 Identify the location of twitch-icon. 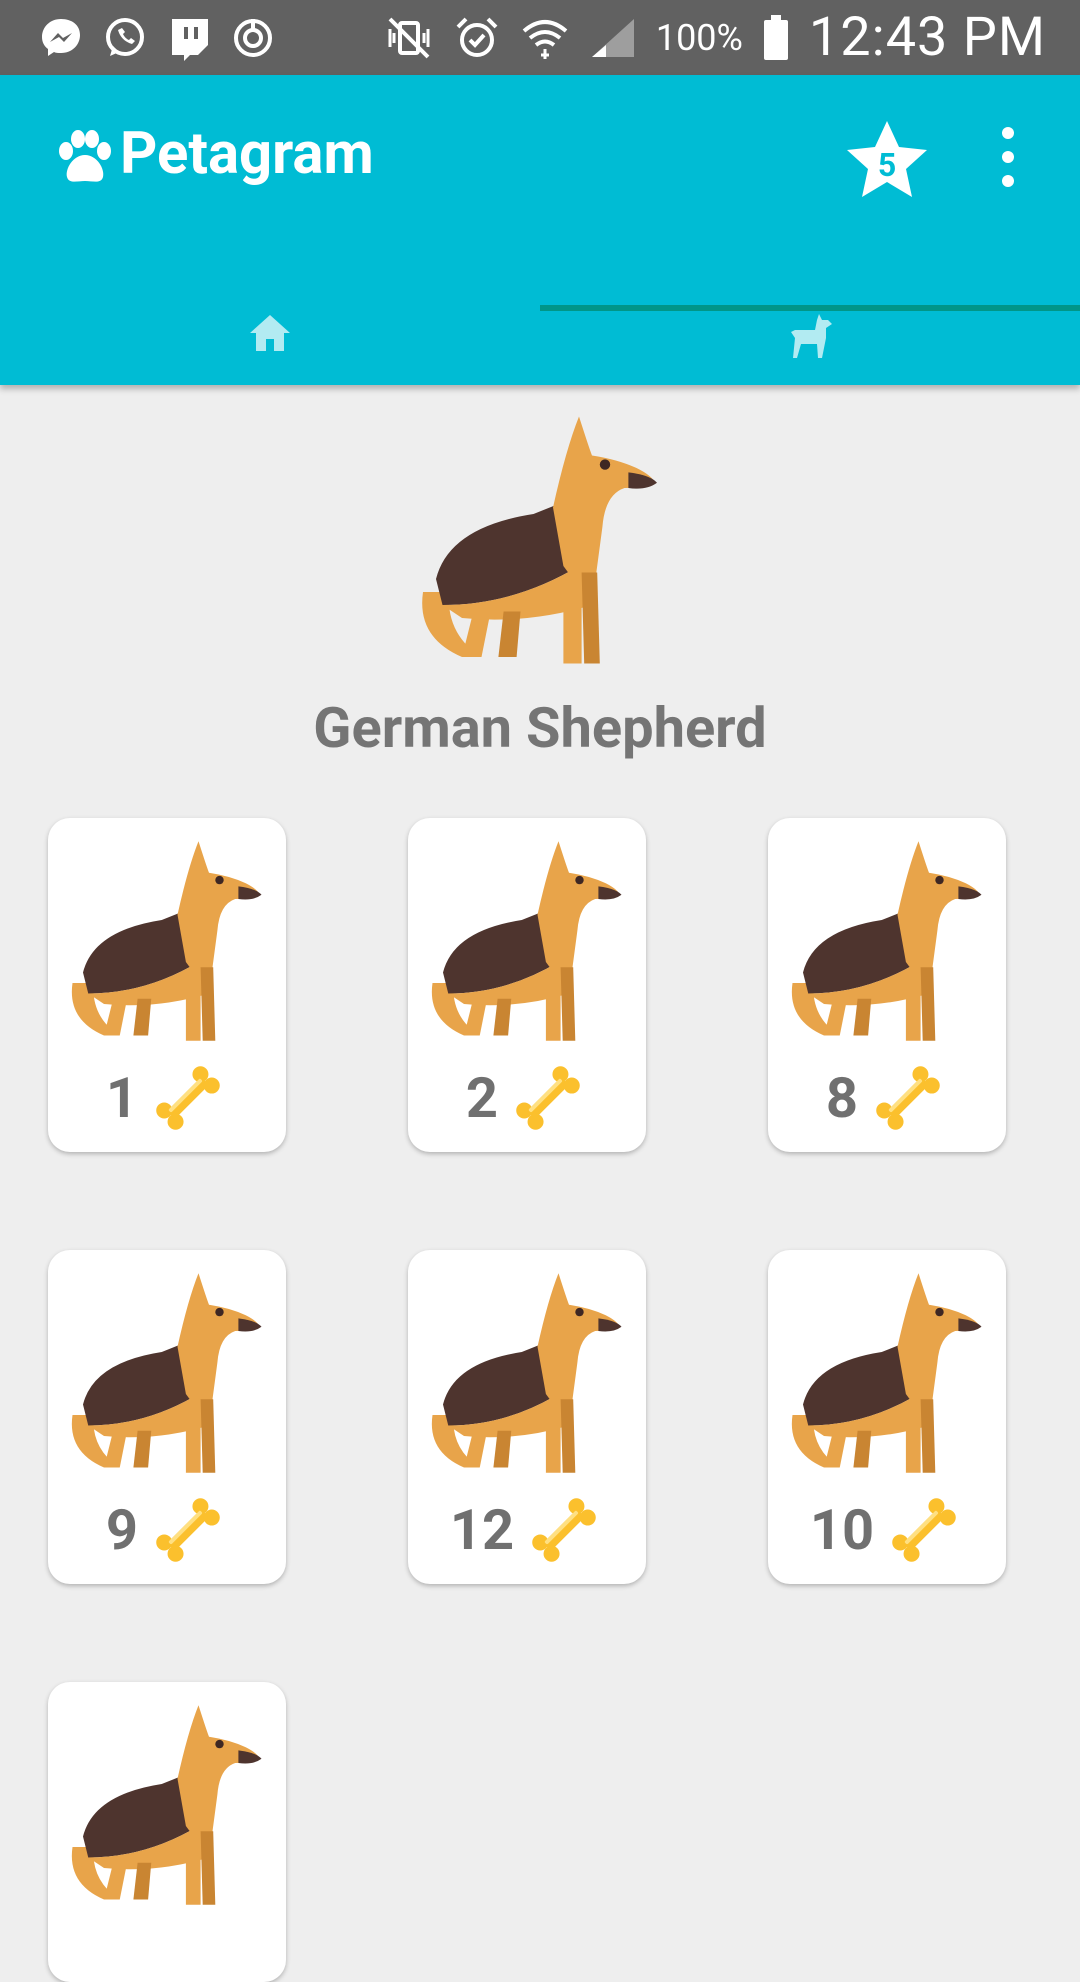
(189, 38).